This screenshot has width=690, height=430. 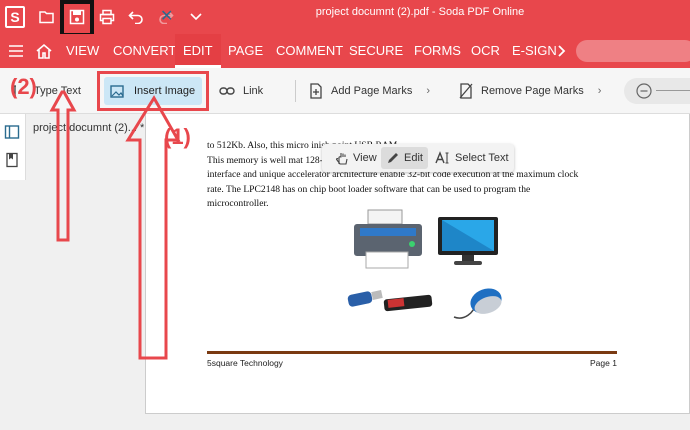 What do you see at coordinates (177, 136) in the screenshot?
I see `annotation-label-1: (1)` at bounding box center [177, 136].